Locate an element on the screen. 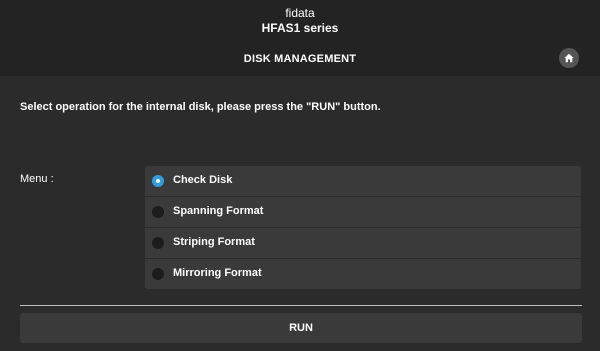  brand-name: fidata is located at coordinates (300, 13).